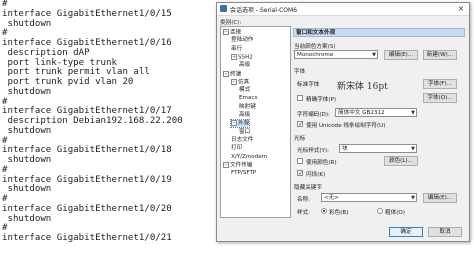 This screenshot has height=274, width=474. Describe the element at coordinates (331, 198) in the screenshot. I see `keyword-name-value: <无>` at that location.